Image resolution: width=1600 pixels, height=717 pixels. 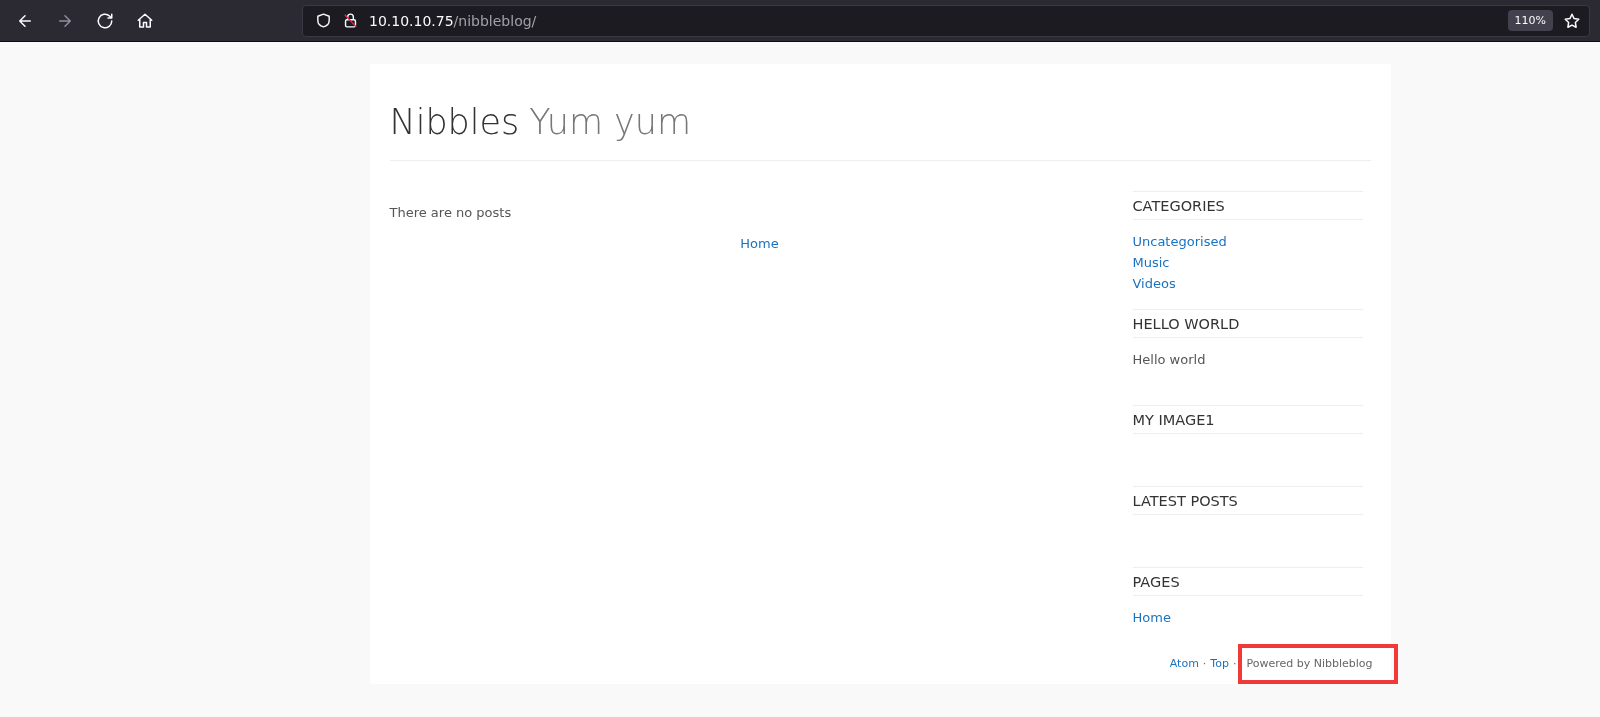 What do you see at coordinates (350, 20) in the screenshot?
I see `insecure-lock-icon` at bounding box center [350, 20].